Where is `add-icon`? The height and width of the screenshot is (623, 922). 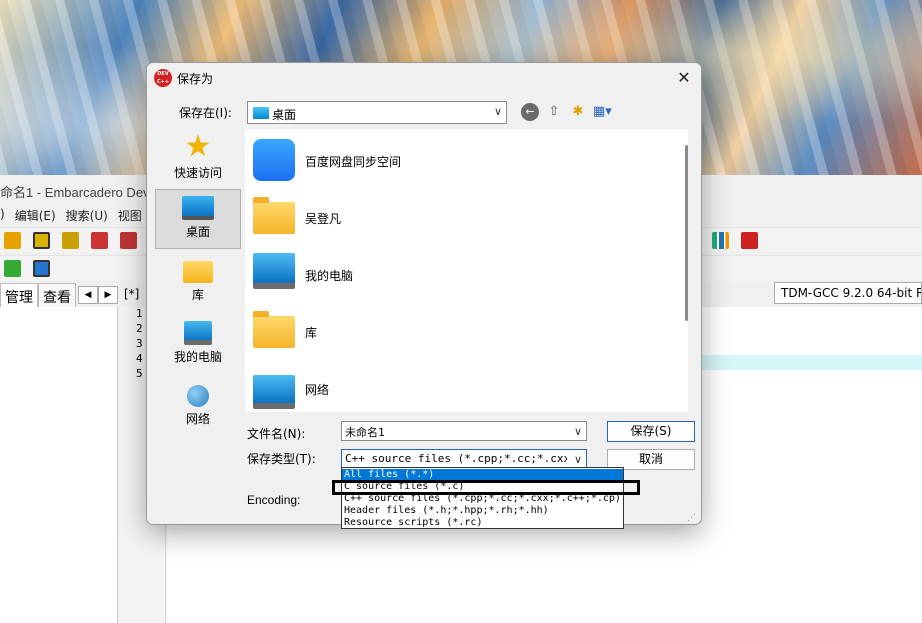 add-icon is located at coordinates (12, 268).